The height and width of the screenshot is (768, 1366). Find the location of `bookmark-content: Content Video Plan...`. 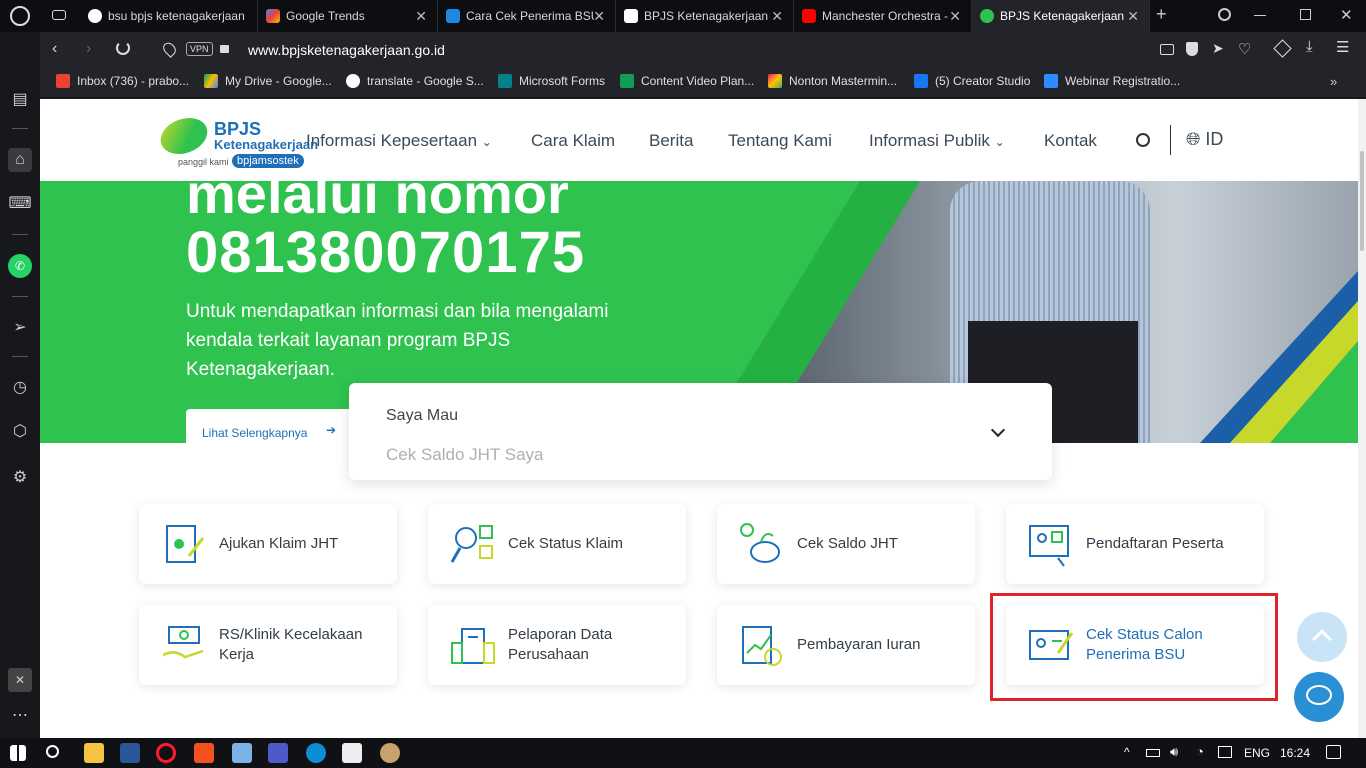

bookmark-content: Content Video Plan... is located at coordinates (687, 81).